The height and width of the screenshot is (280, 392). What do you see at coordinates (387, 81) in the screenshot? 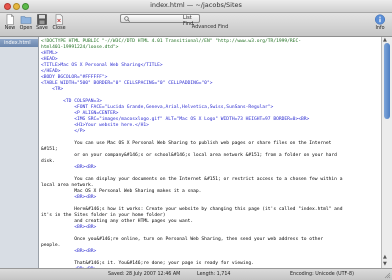
I see `scrollbar-thumb` at bounding box center [387, 81].